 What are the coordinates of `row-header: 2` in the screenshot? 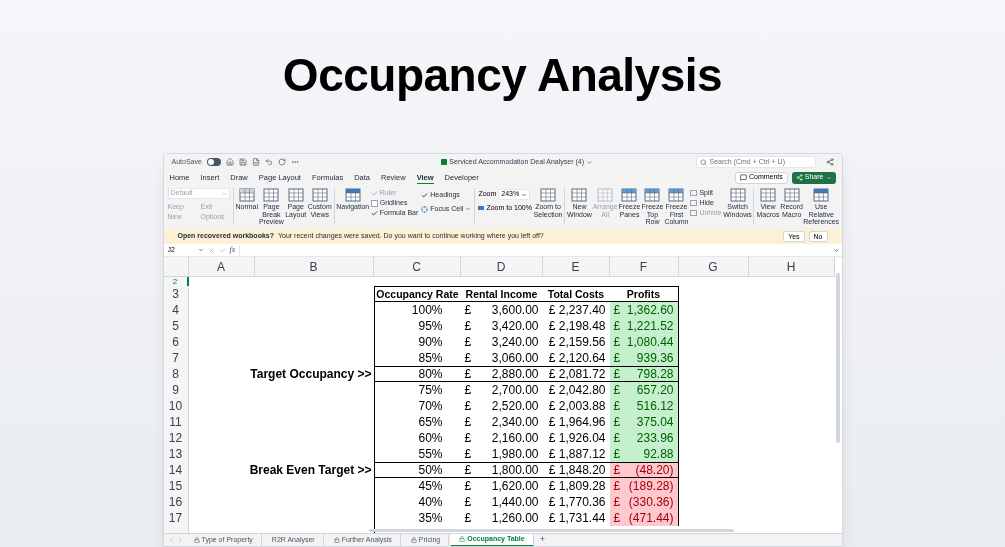 It's located at (176, 281).